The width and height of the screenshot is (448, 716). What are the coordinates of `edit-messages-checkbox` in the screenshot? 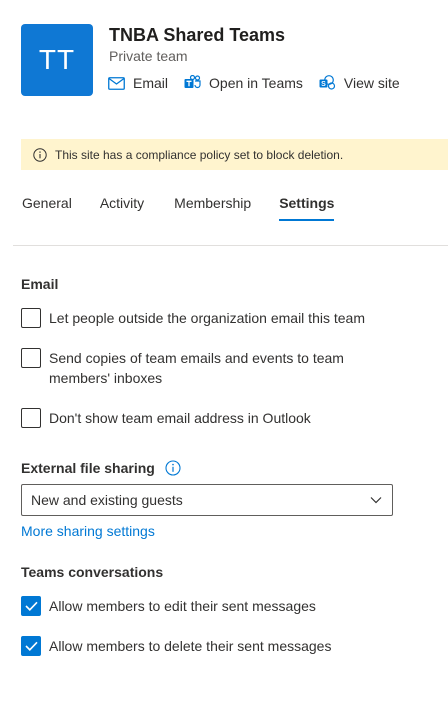 It's located at (31, 606).